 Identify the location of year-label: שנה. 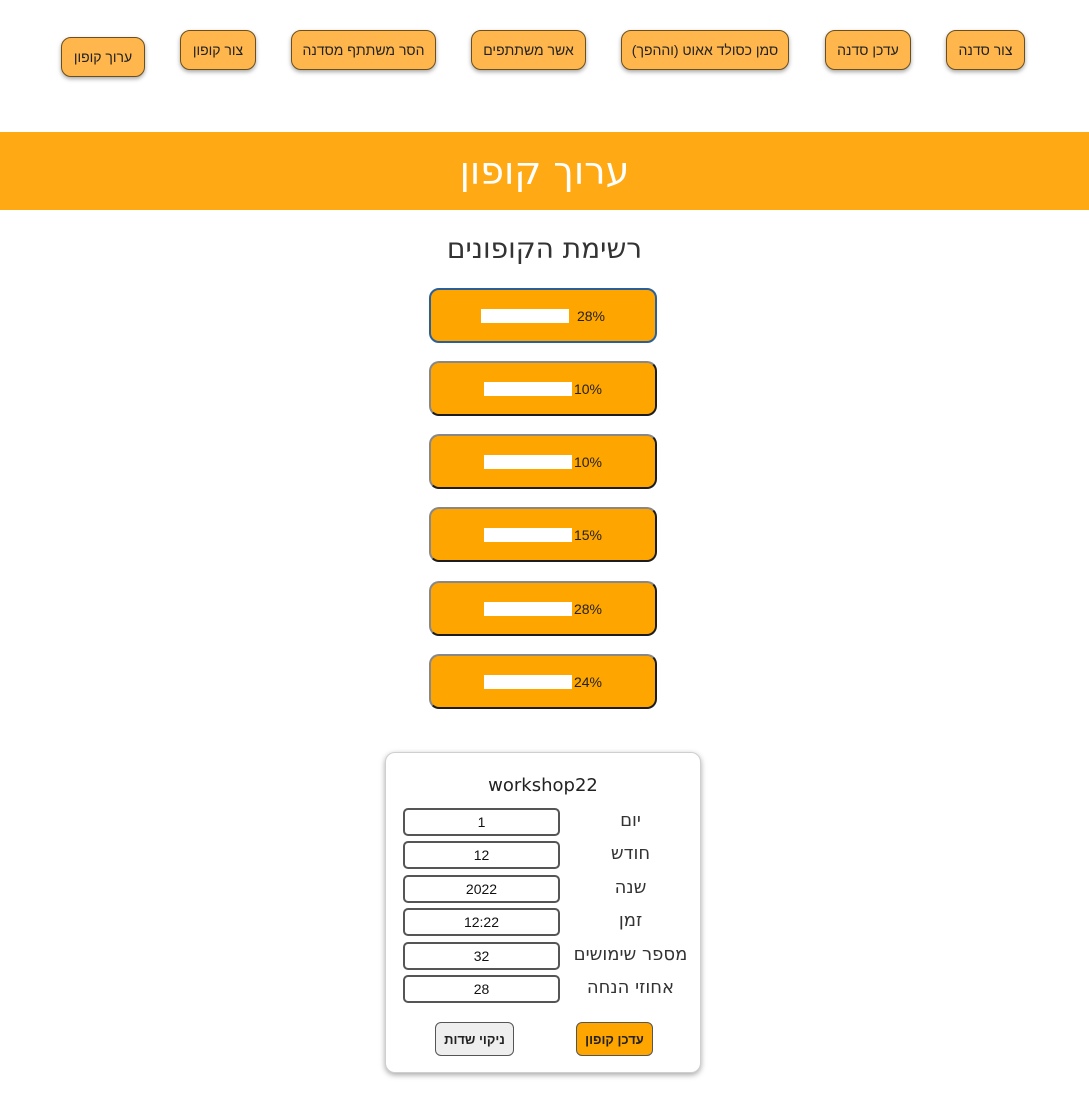
(630, 887).